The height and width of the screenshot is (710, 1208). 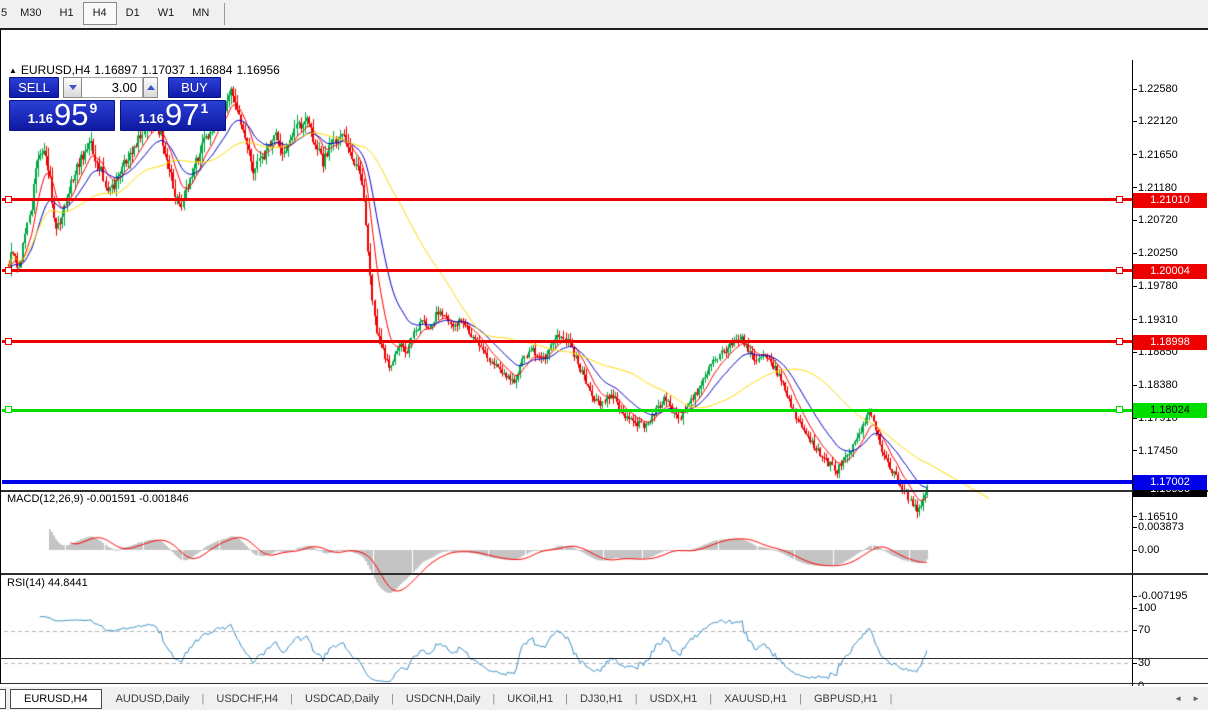 What do you see at coordinates (1196, 698) in the screenshot?
I see `tabs-scroll-right-button: ►` at bounding box center [1196, 698].